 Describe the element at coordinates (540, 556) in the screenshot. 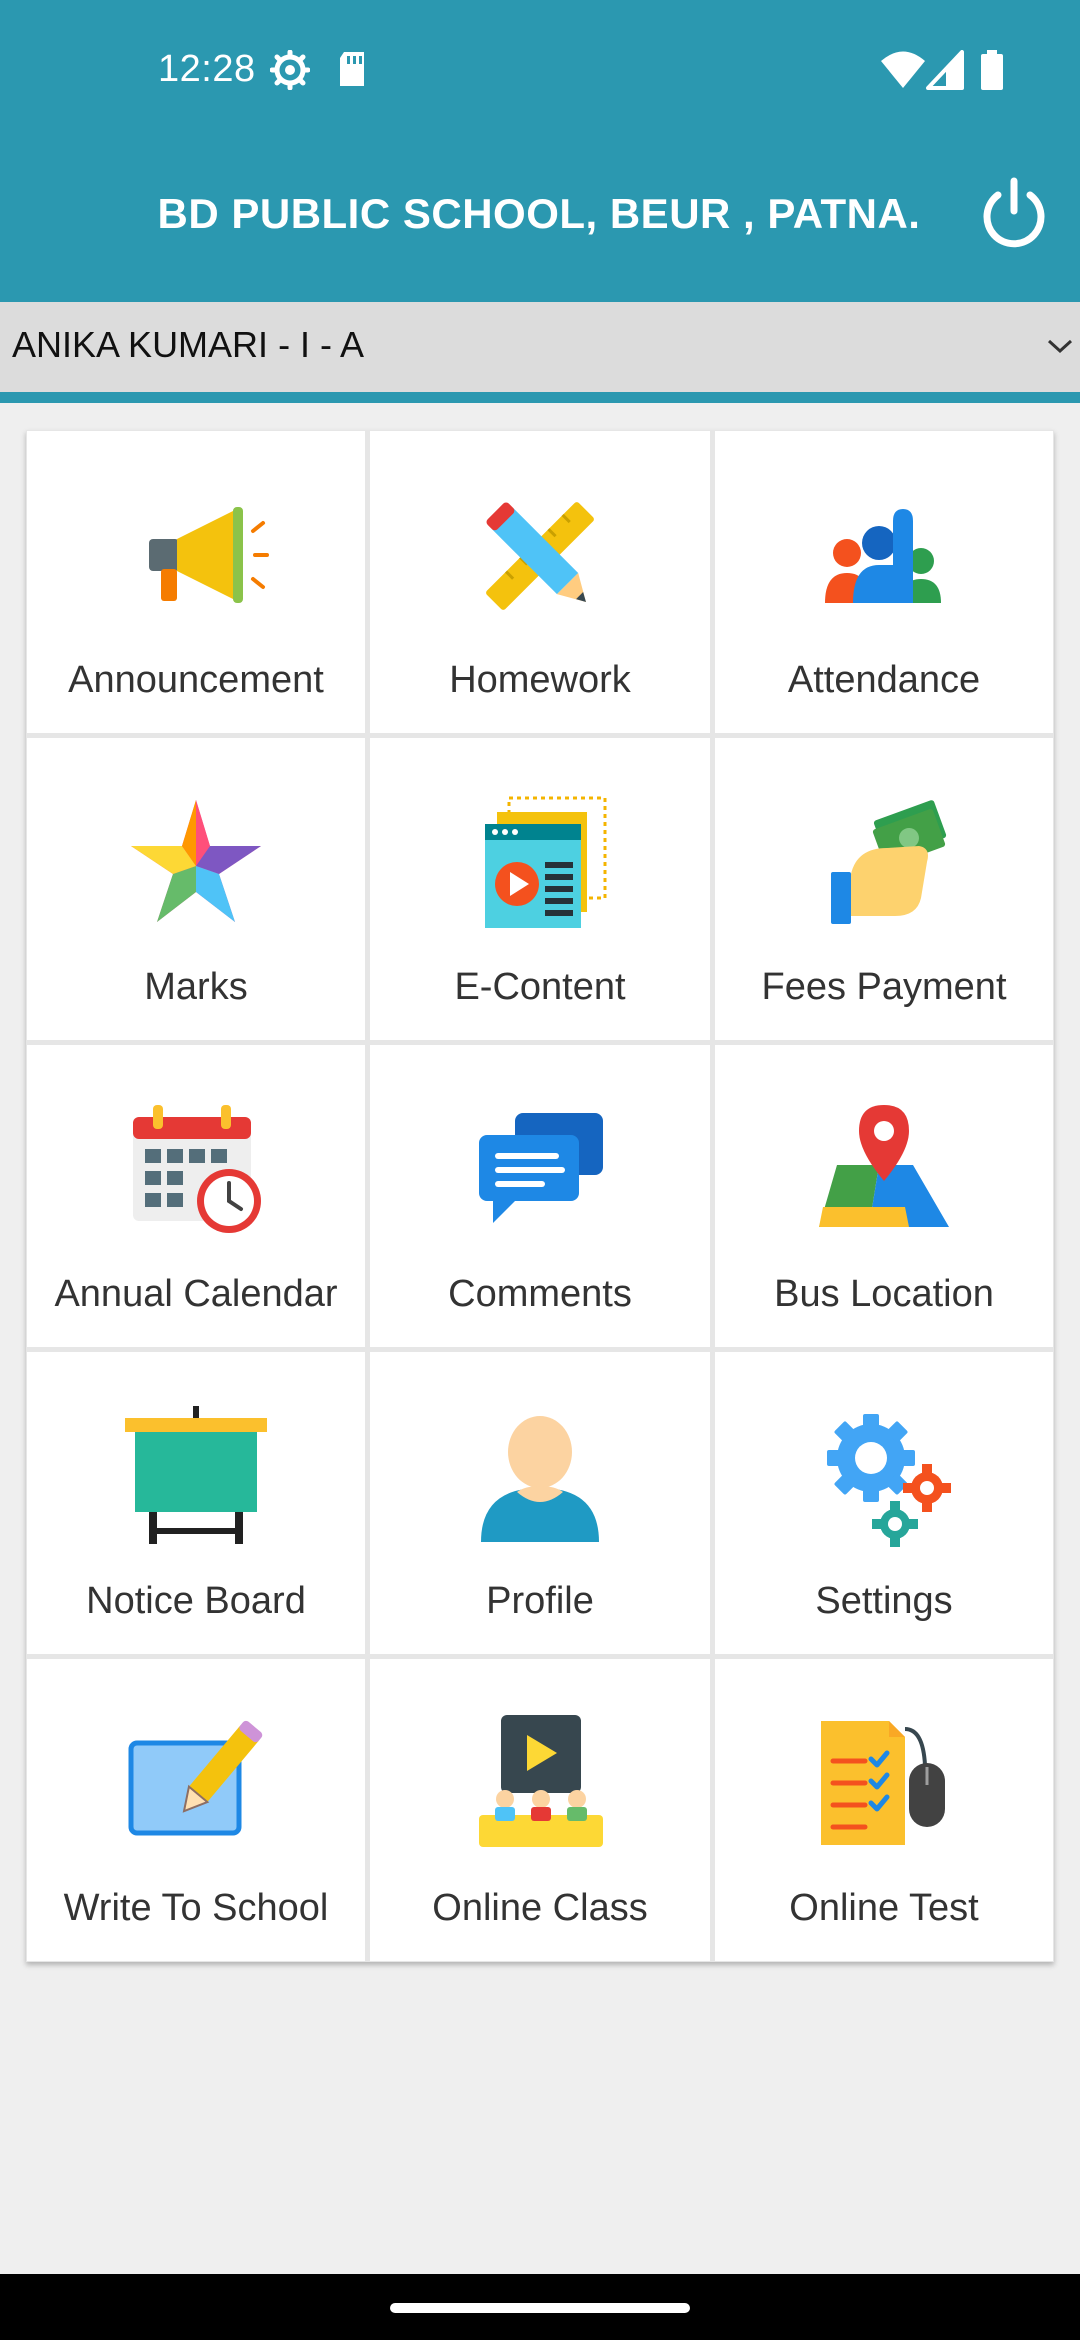

I see `pencil-ruler-icon` at that location.